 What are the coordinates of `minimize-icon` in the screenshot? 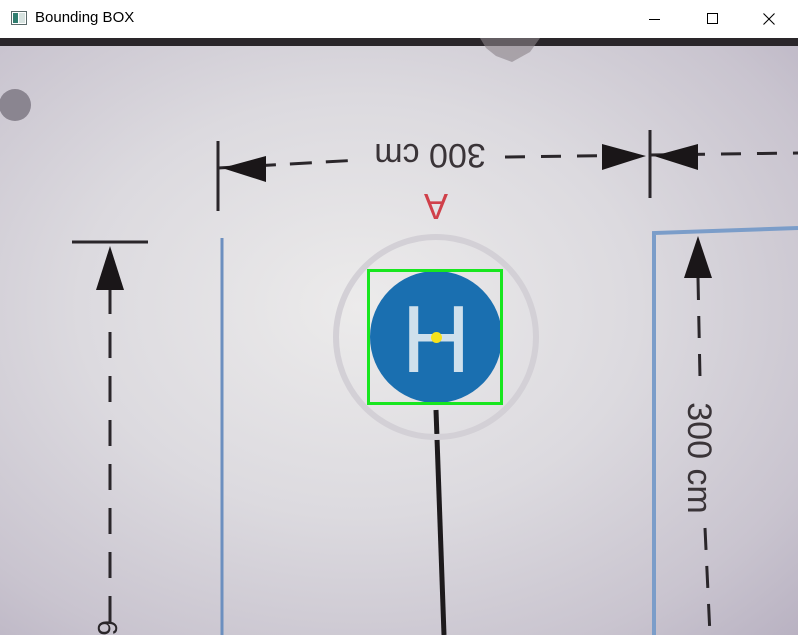 It's located at (654, 19).